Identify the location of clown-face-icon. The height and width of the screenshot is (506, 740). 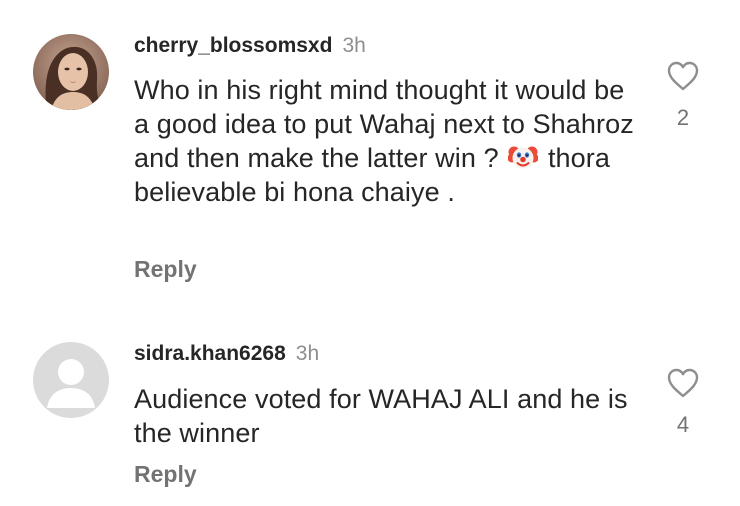
(523, 157).